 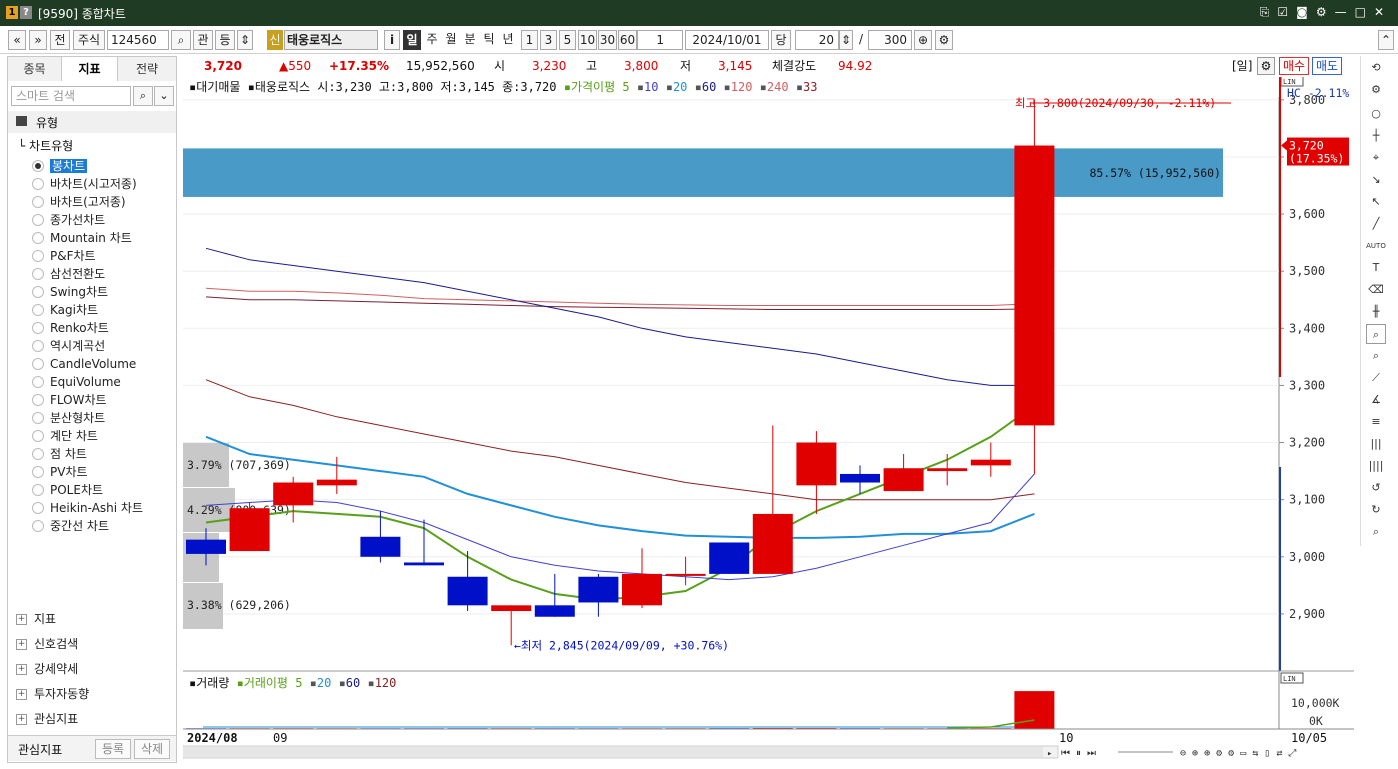 I want to click on zoom-list-icon: ⌕, so click(x=1376, y=356).